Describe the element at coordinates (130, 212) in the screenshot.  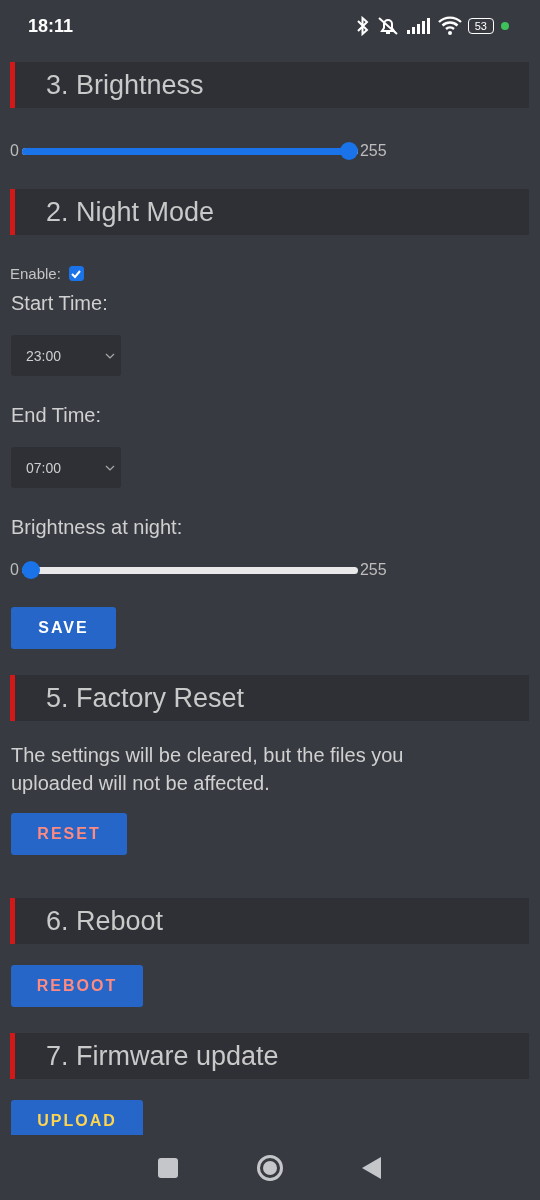
I see `section-title: 2. Night Mode` at that location.